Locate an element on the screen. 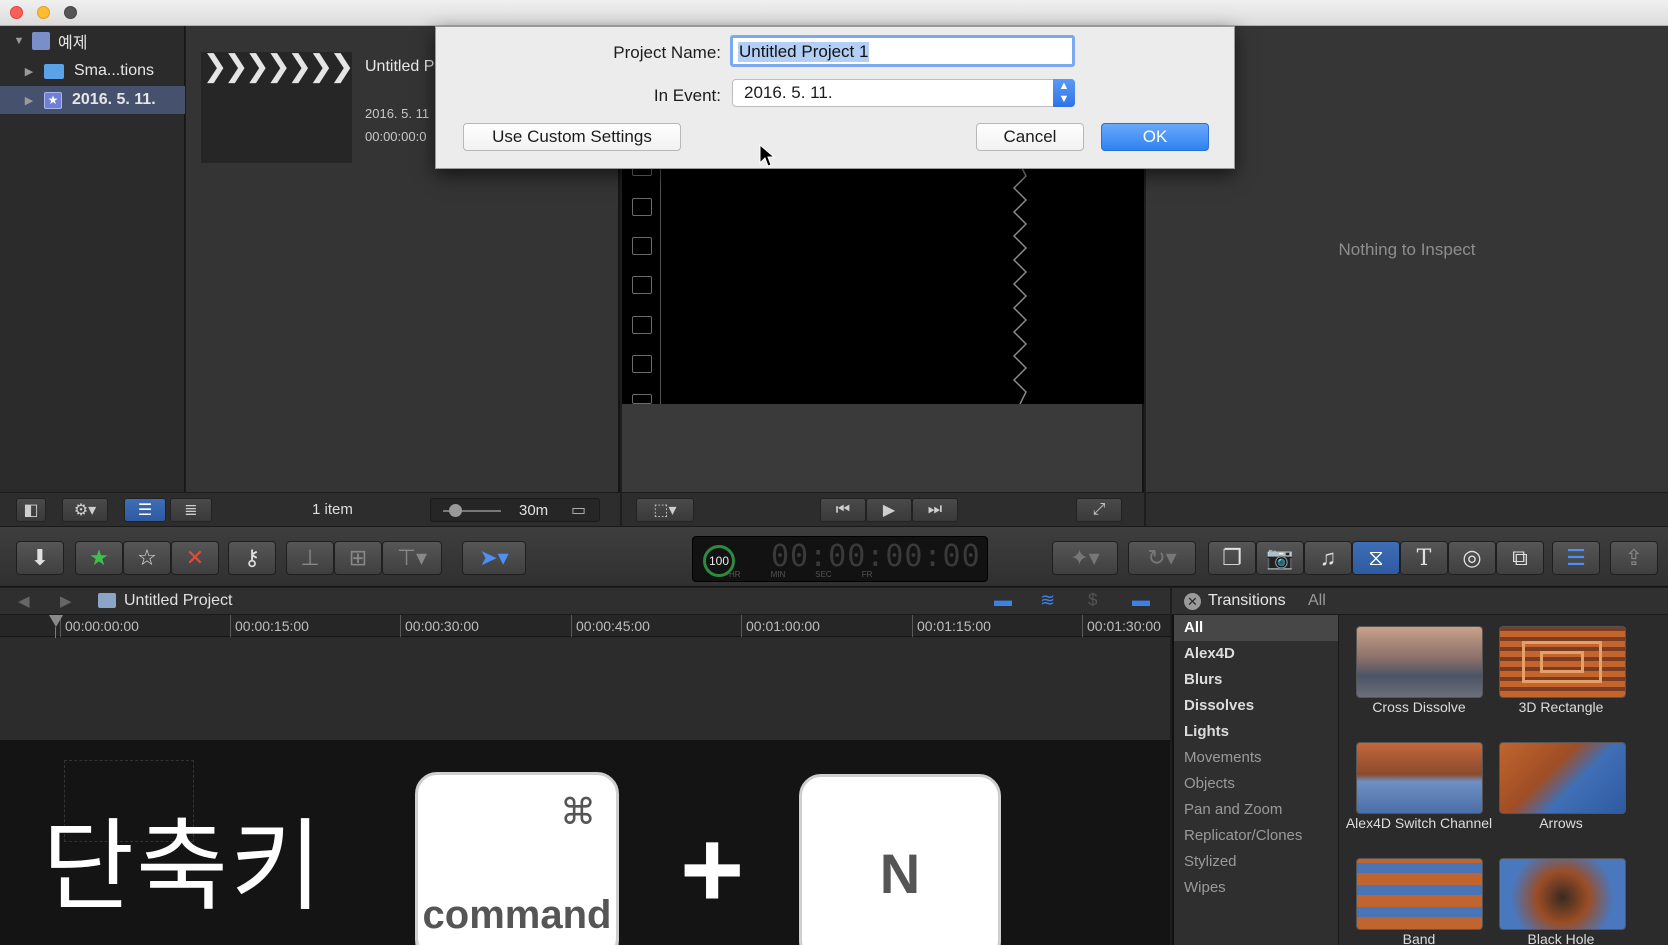 The width and height of the screenshot is (1668, 945). category-item: Stylized is located at coordinates (1210, 862).